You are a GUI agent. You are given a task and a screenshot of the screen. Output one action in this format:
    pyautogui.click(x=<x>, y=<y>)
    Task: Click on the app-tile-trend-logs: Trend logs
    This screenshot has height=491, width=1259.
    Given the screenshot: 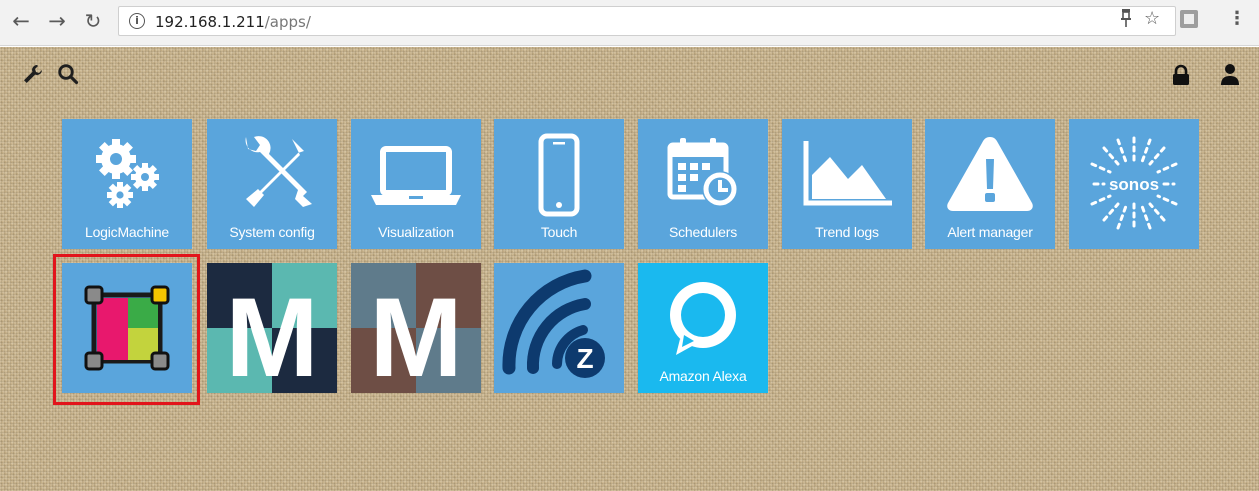 What is the action you would take?
    pyautogui.click(x=847, y=184)
    